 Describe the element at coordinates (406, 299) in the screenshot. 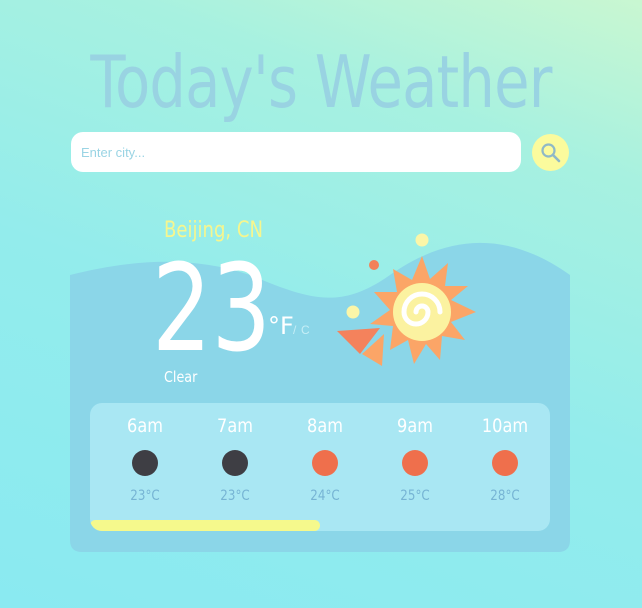

I see `sun-icon` at that location.